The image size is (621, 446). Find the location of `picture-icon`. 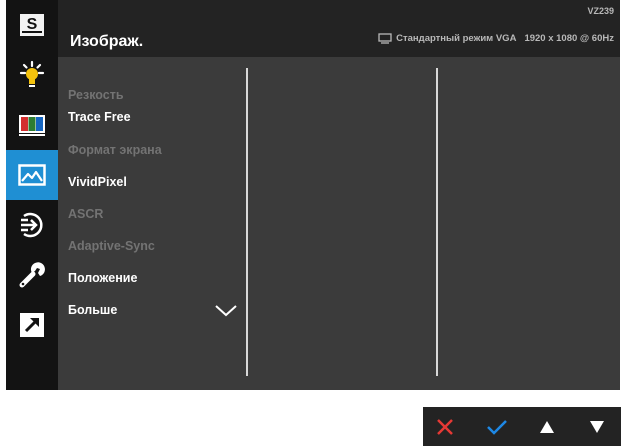

picture-icon is located at coordinates (32, 175).